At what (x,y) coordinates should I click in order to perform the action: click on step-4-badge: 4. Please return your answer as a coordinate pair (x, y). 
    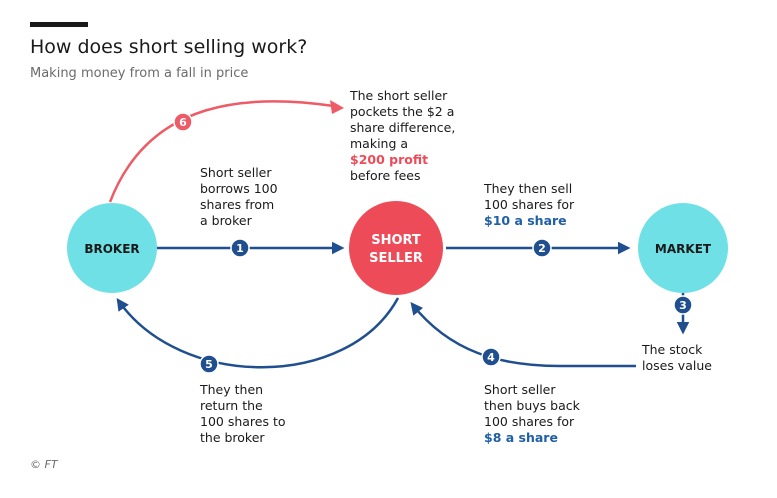
    Looking at the image, I should click on (491, 357).